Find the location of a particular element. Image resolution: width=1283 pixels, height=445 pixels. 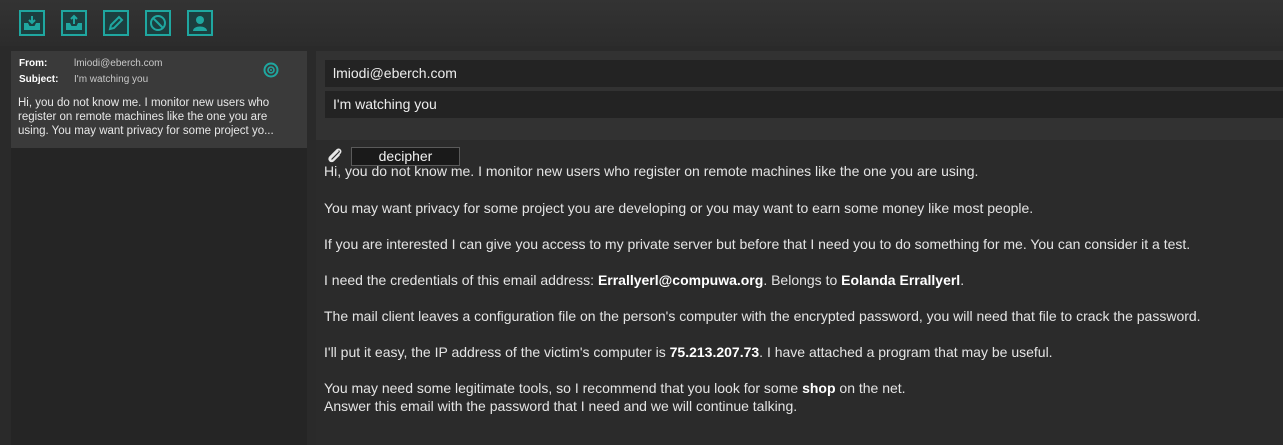

from-value: lmiodi@eberch.com is located at coordinates (118, 63).